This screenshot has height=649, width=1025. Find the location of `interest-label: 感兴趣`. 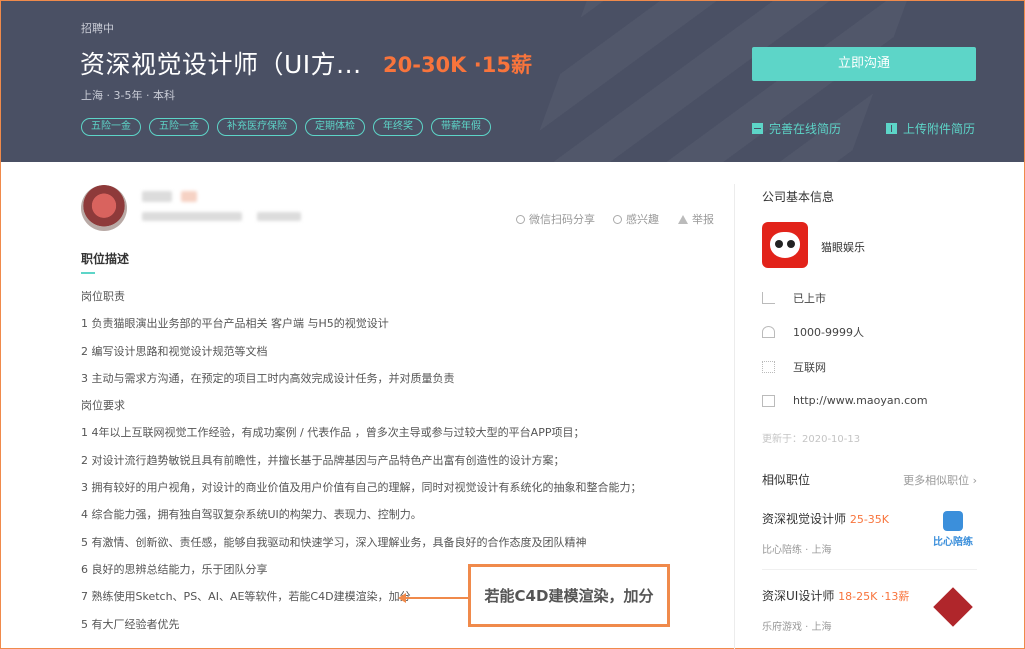

interest-label: 感兴趣 is located at coordinates (642, 219).